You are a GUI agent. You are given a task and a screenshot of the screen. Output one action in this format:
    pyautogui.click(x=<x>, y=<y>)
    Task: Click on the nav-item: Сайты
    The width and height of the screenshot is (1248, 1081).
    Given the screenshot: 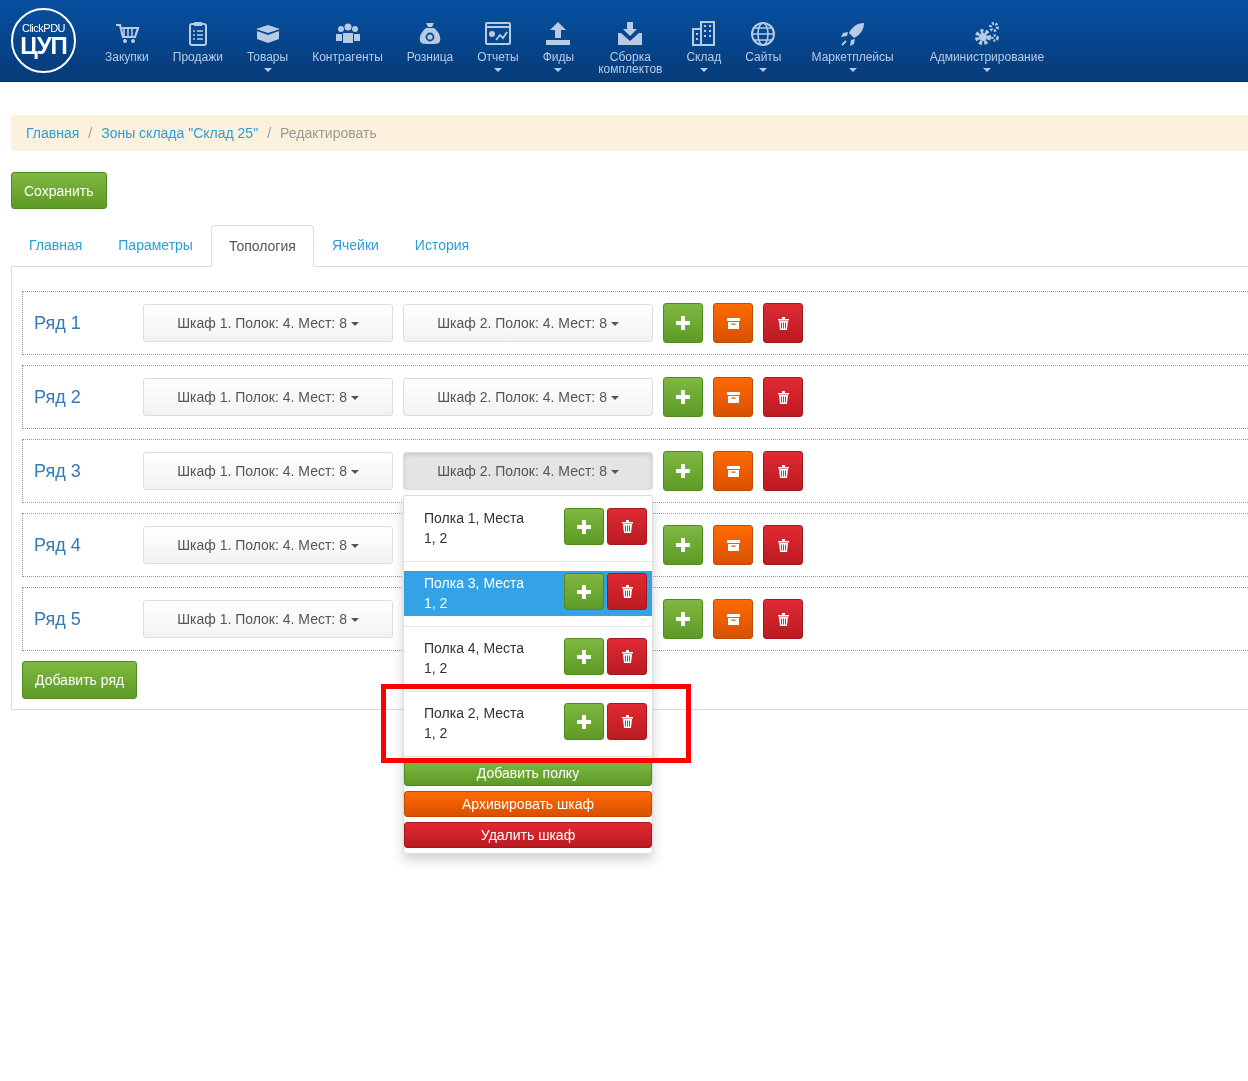 What is the action you would take?
    pyautogui.click(x=763, y=45)
    